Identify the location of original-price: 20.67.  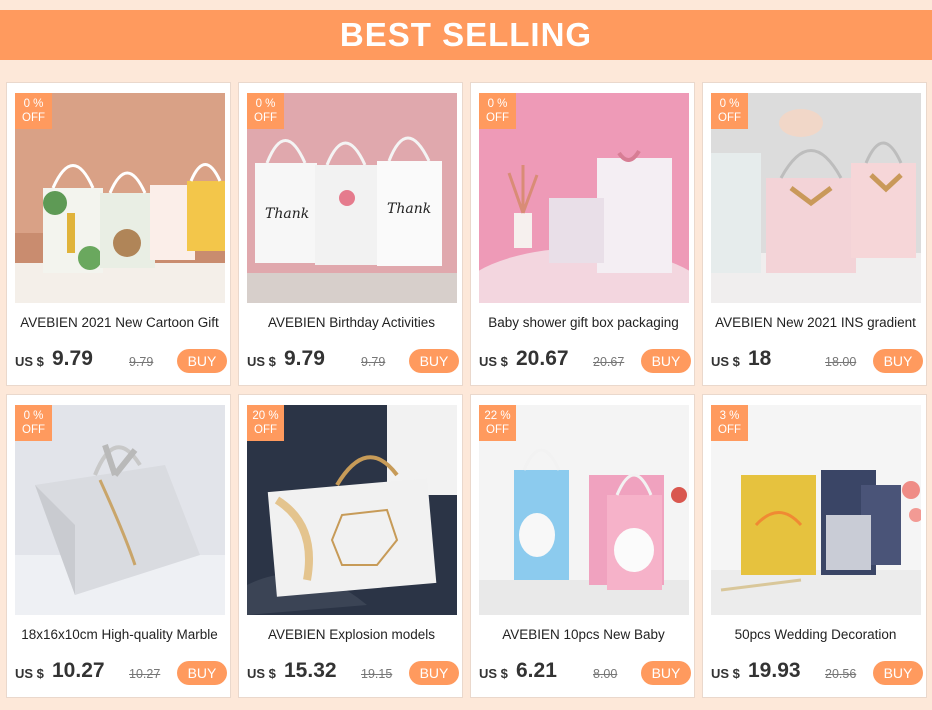
(609, 362).